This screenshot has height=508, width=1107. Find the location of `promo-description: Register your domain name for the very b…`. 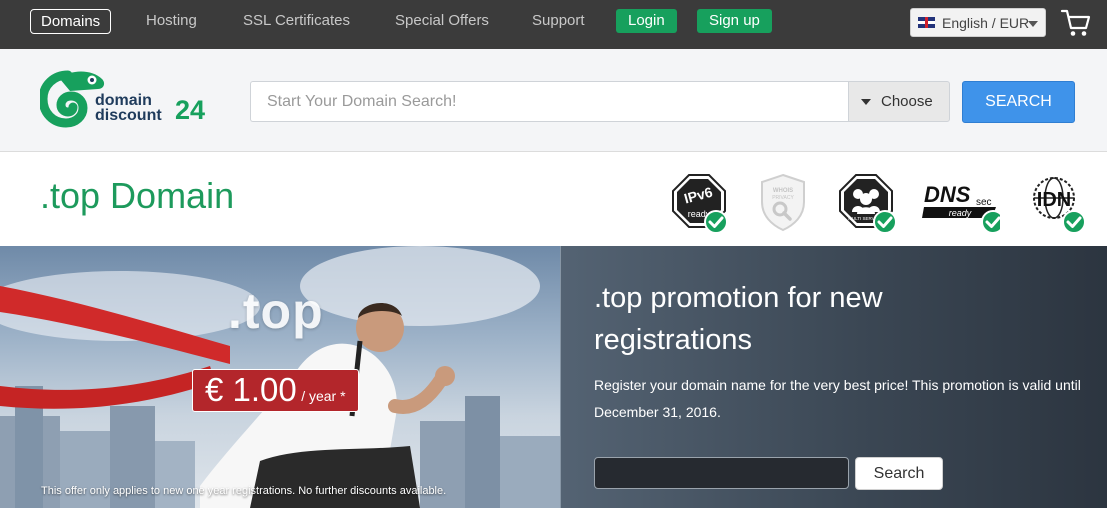

promo-description: Register your domain name for the very b… is located at coordinates (837, 398).